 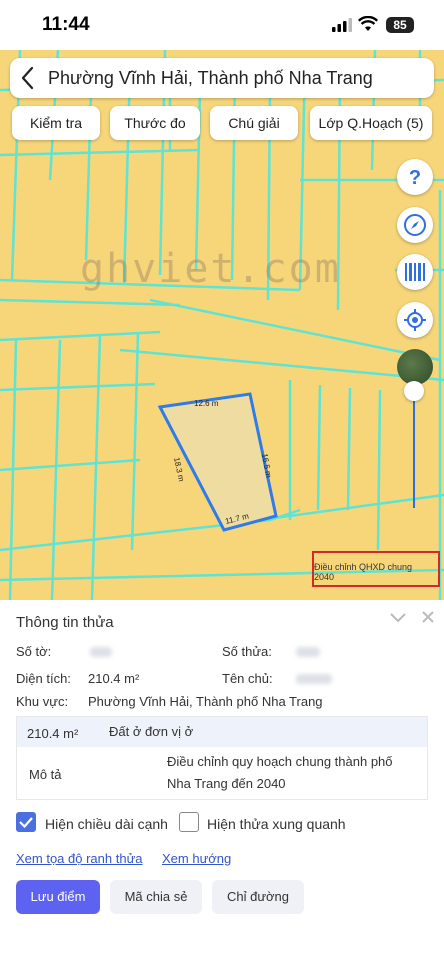 I want to click on owner-label: Tên chủ:, so click(x=247, y=678).